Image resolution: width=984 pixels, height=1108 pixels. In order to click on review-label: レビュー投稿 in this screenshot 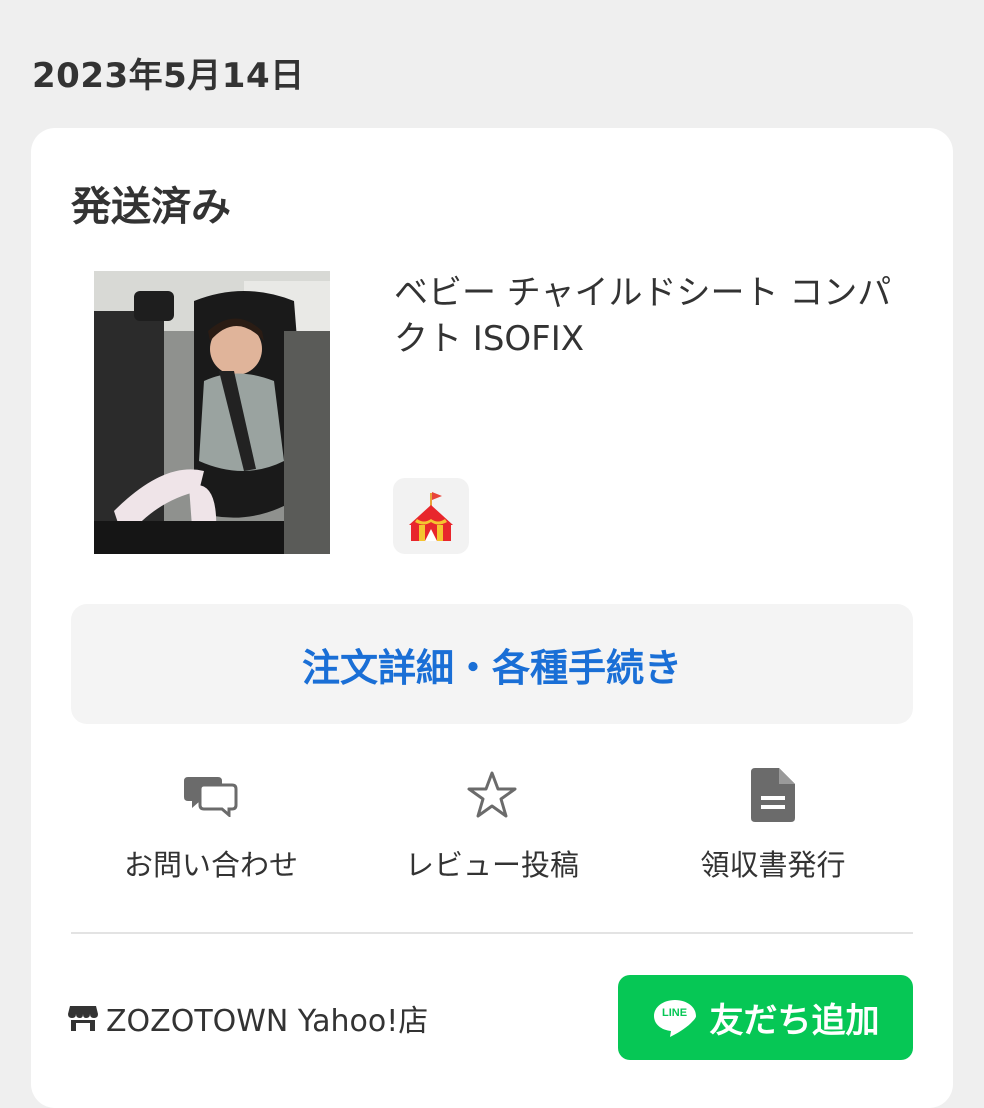, I will do `click(491, 865)`.